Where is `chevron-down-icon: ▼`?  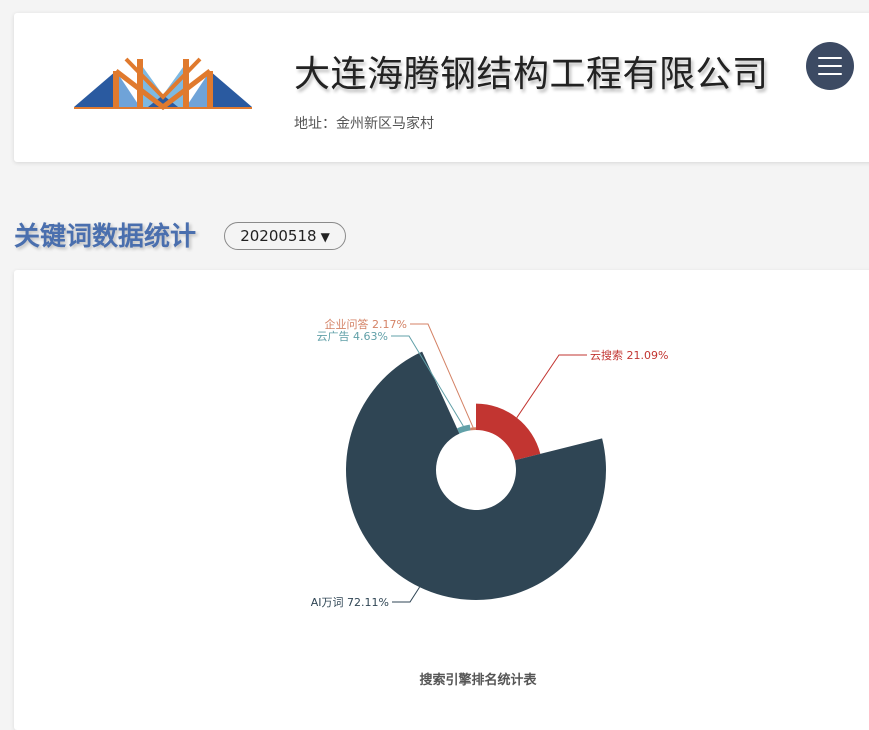 chevron-down-icon: ▼ is located at coordinates (325, 237).